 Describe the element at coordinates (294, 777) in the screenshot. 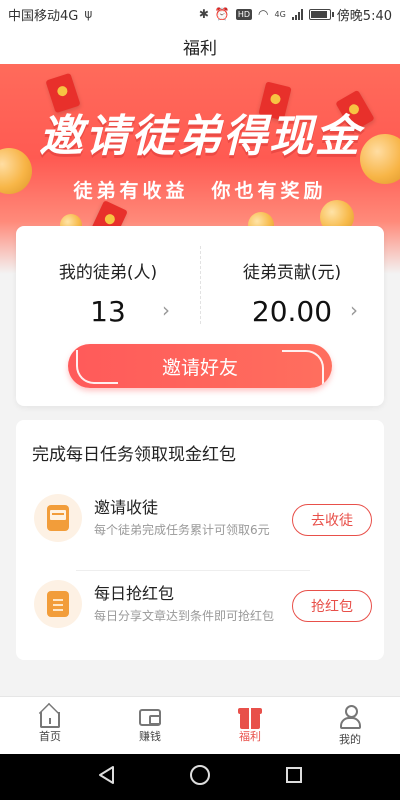

I see `recent-apps-icon` at that location.